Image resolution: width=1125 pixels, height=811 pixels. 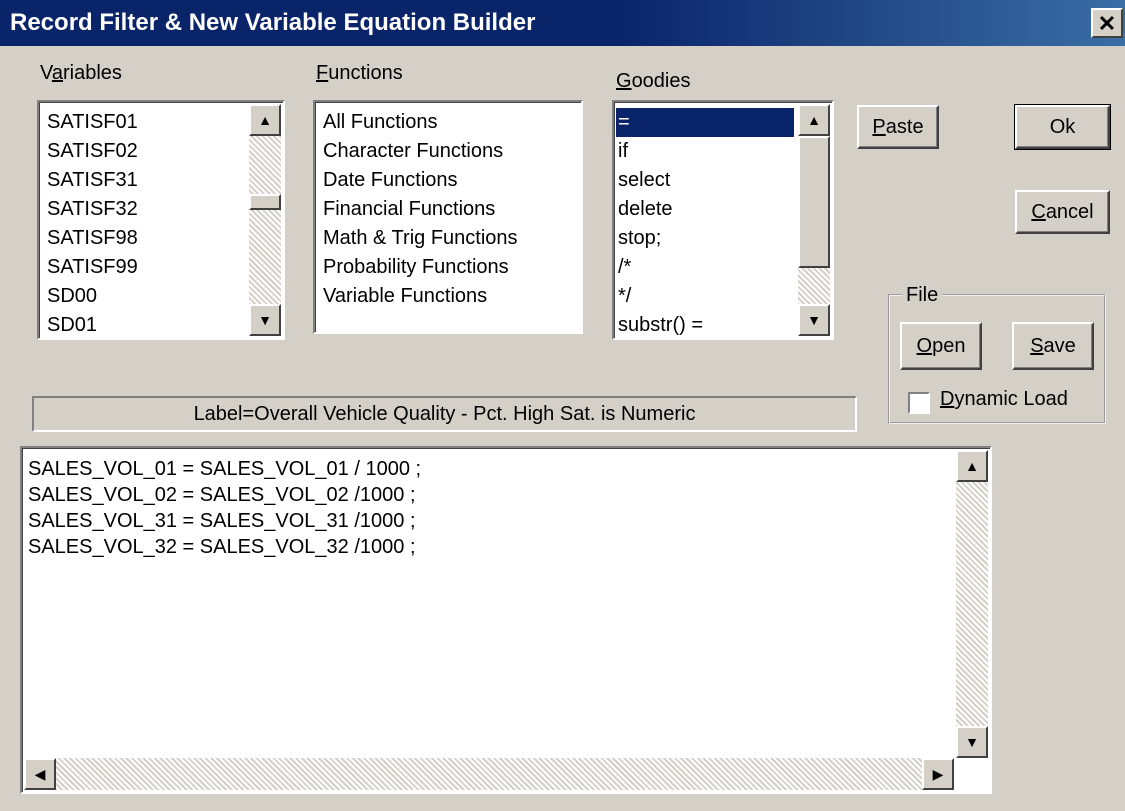 I want to click on dynamic-load-label: Dynamic Load, so click(x=1004, y=399).